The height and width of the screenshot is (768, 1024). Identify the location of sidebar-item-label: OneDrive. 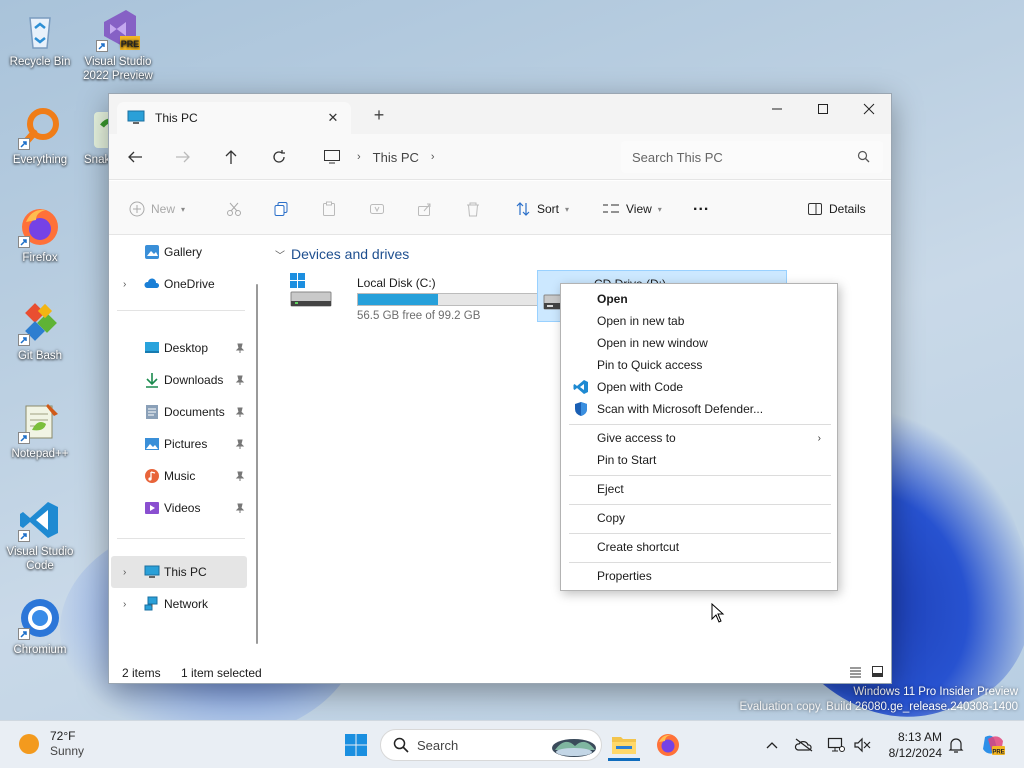
(189, 284).